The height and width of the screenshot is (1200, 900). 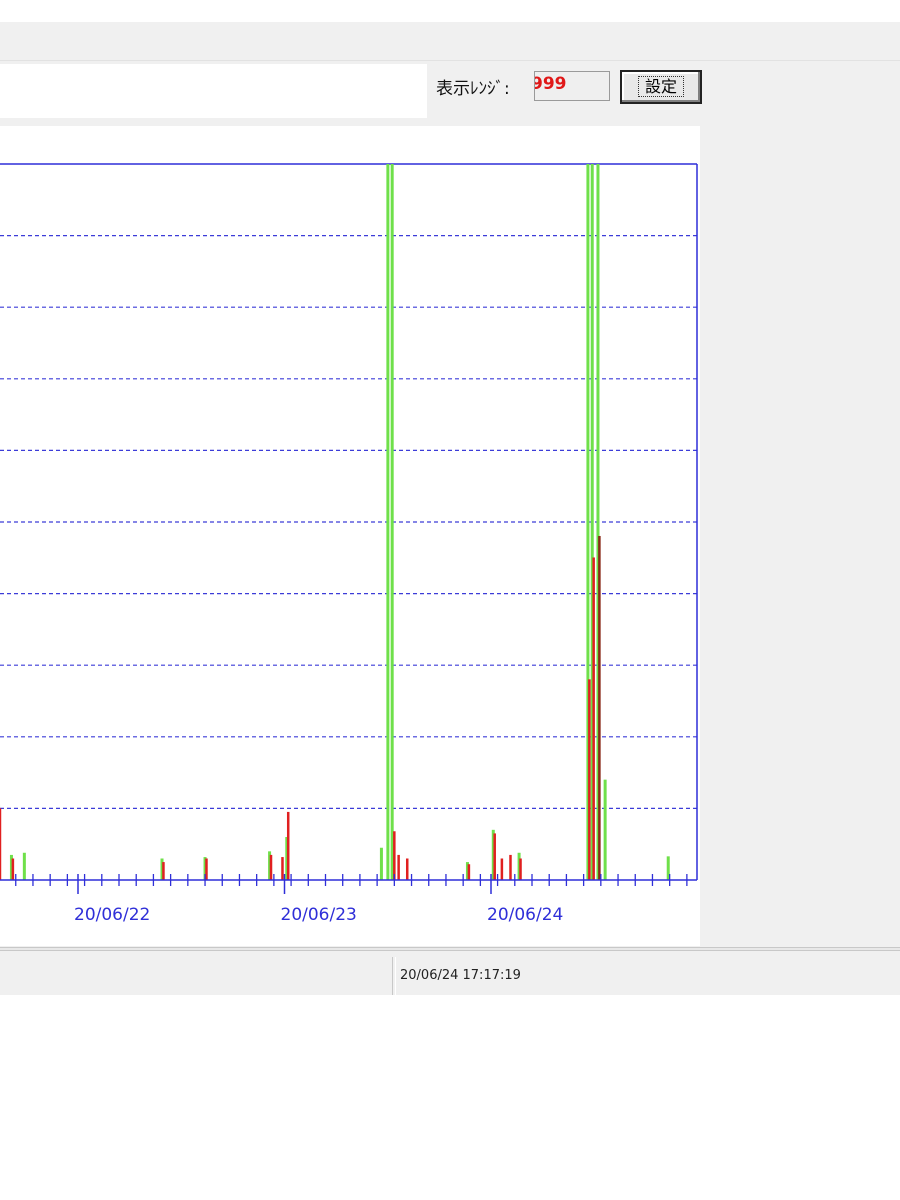 What do you see at coordinates (112, 915) in the screenshot?
I see `x-tick-label: 20/06/22` at bounding box center [112, 915].